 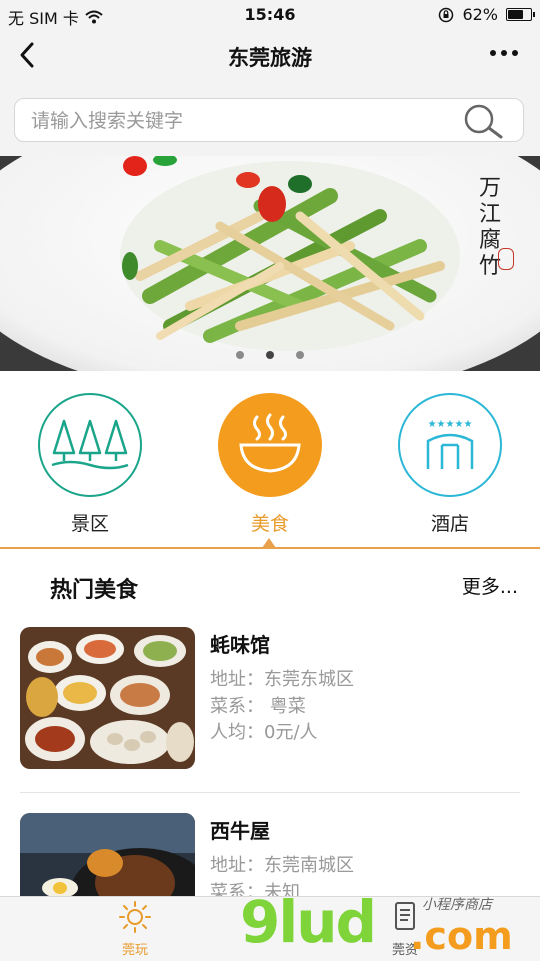 What do you see at coordinates (449, 524) in the screenshot?
I see `category-hotel-label: 酒店` at bounding box center [449, 524].